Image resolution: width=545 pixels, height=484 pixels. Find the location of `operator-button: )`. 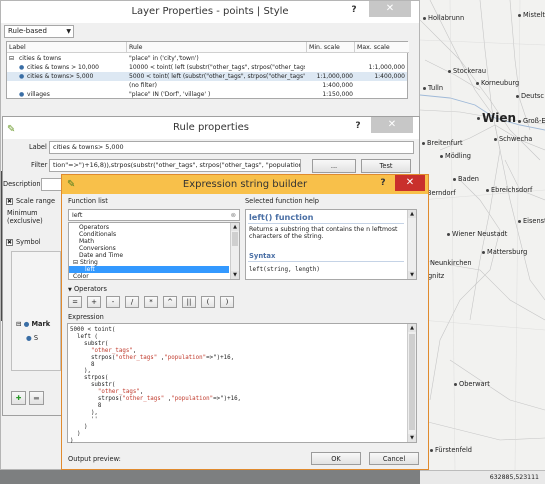

operator-button: ) is located at coordinates (227, 302).